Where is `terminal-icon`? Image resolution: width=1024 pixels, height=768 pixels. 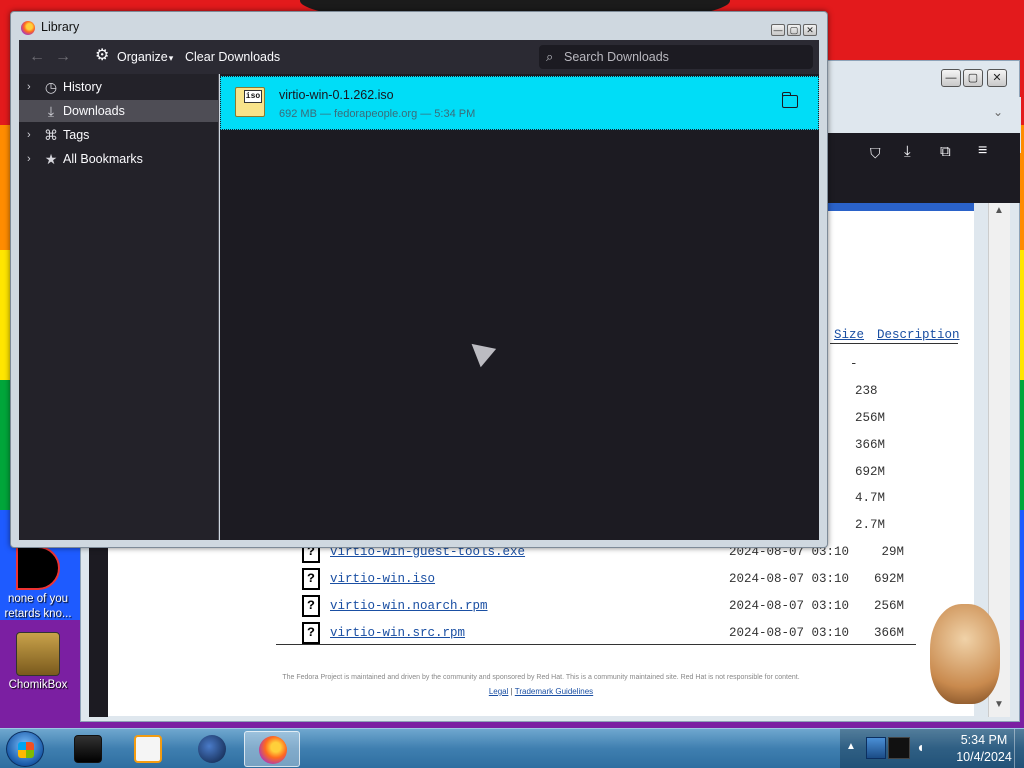
terminal-icon is located at coordinates (88, 749).